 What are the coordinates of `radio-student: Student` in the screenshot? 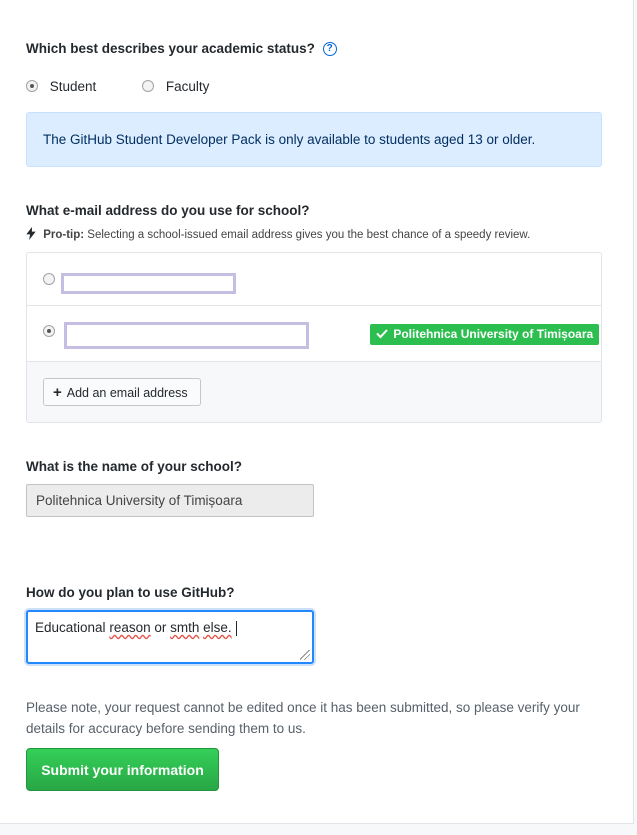 It's located at (61, 86).